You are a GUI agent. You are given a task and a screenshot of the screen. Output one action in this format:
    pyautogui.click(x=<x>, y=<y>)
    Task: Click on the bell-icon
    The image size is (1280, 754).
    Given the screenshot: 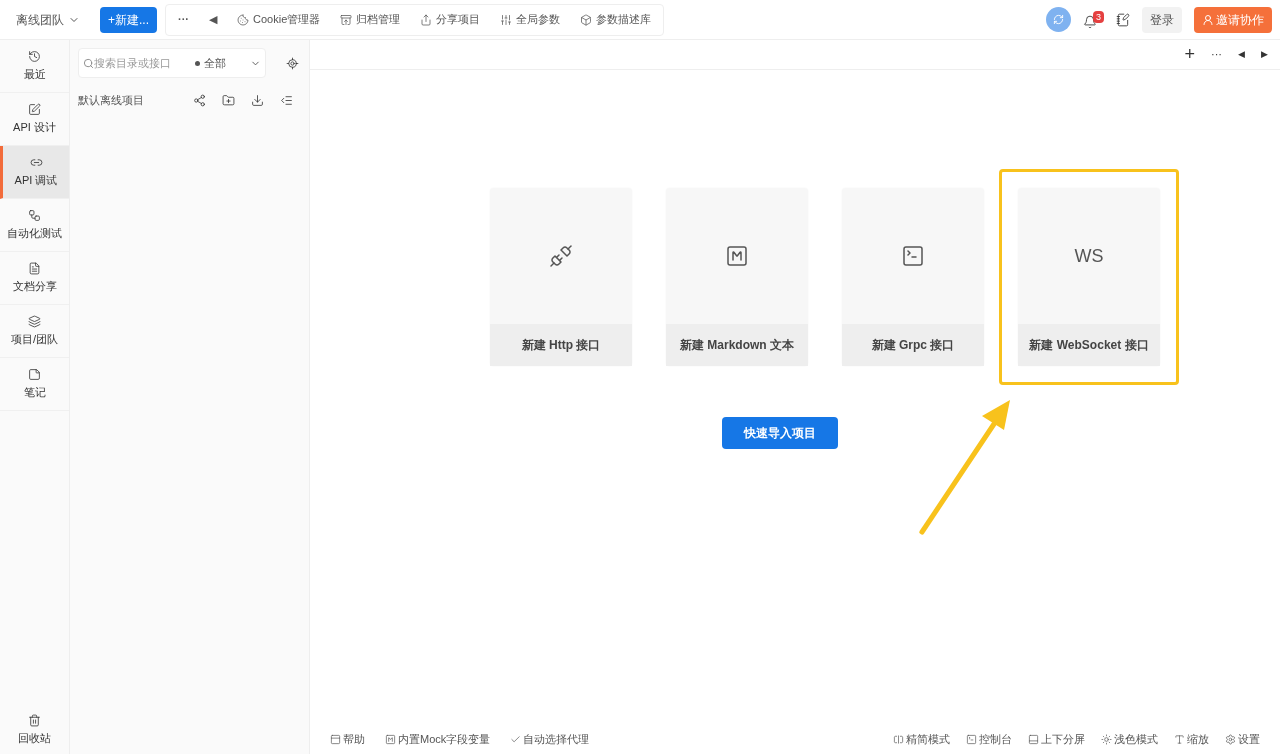 What is the action you would take?
    pyautogui.click(x=1090, y=21)
    